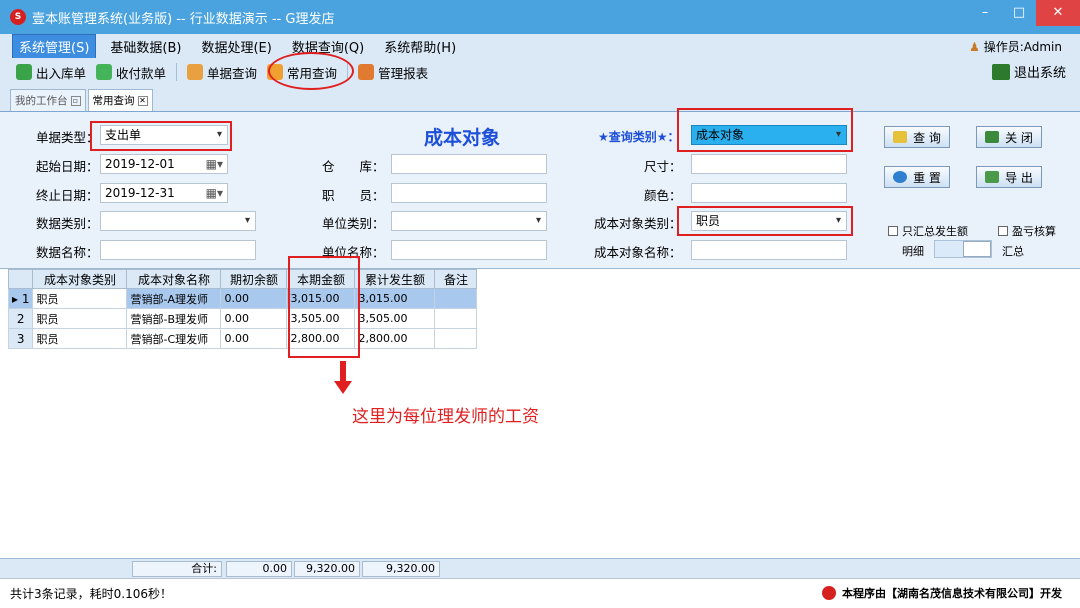  What do you see at coordinates (142, 100) in the screenshot?
I see `tab-close-icon: ✕` at bounding box center [142, 100].